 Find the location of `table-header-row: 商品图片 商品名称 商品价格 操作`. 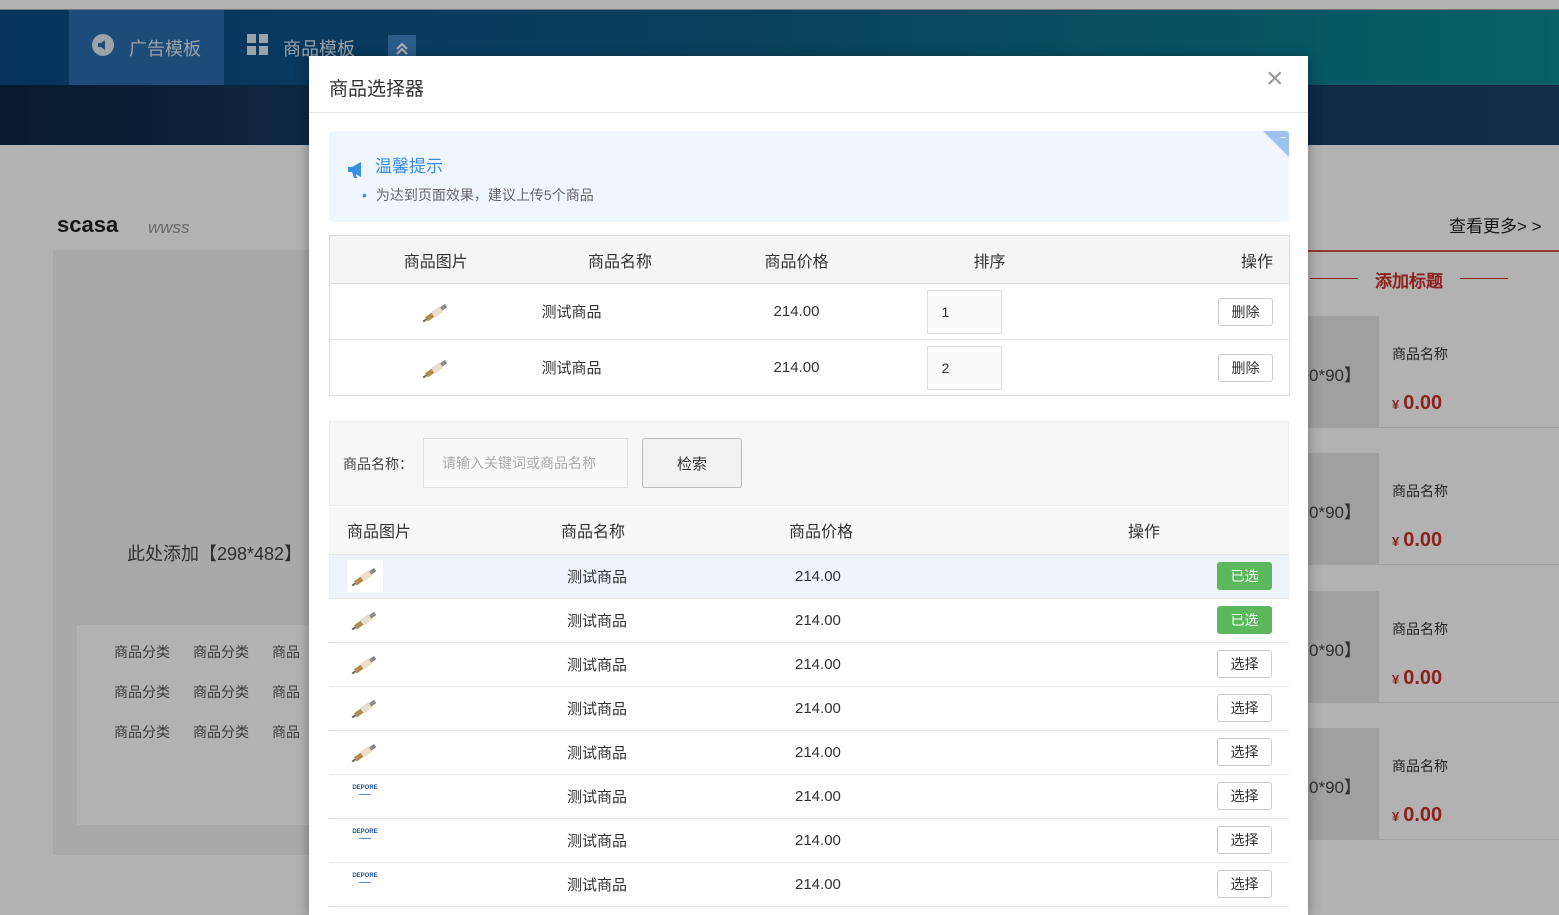

table-header-row: 商品图片 商品名称 商品价格 操作 is located at coordinates (809, 531).